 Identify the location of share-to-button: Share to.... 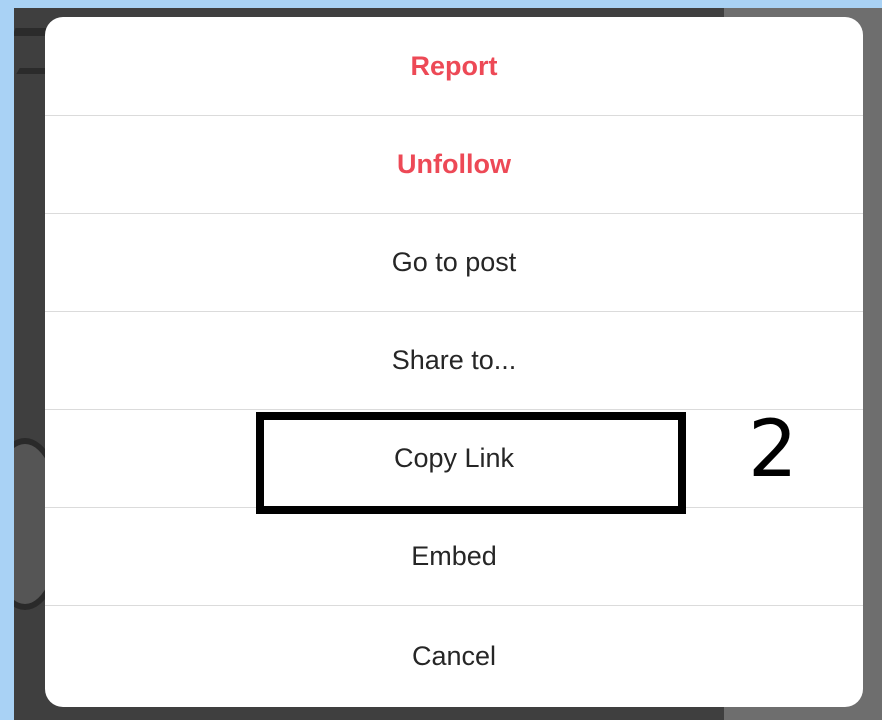
(454, 360).